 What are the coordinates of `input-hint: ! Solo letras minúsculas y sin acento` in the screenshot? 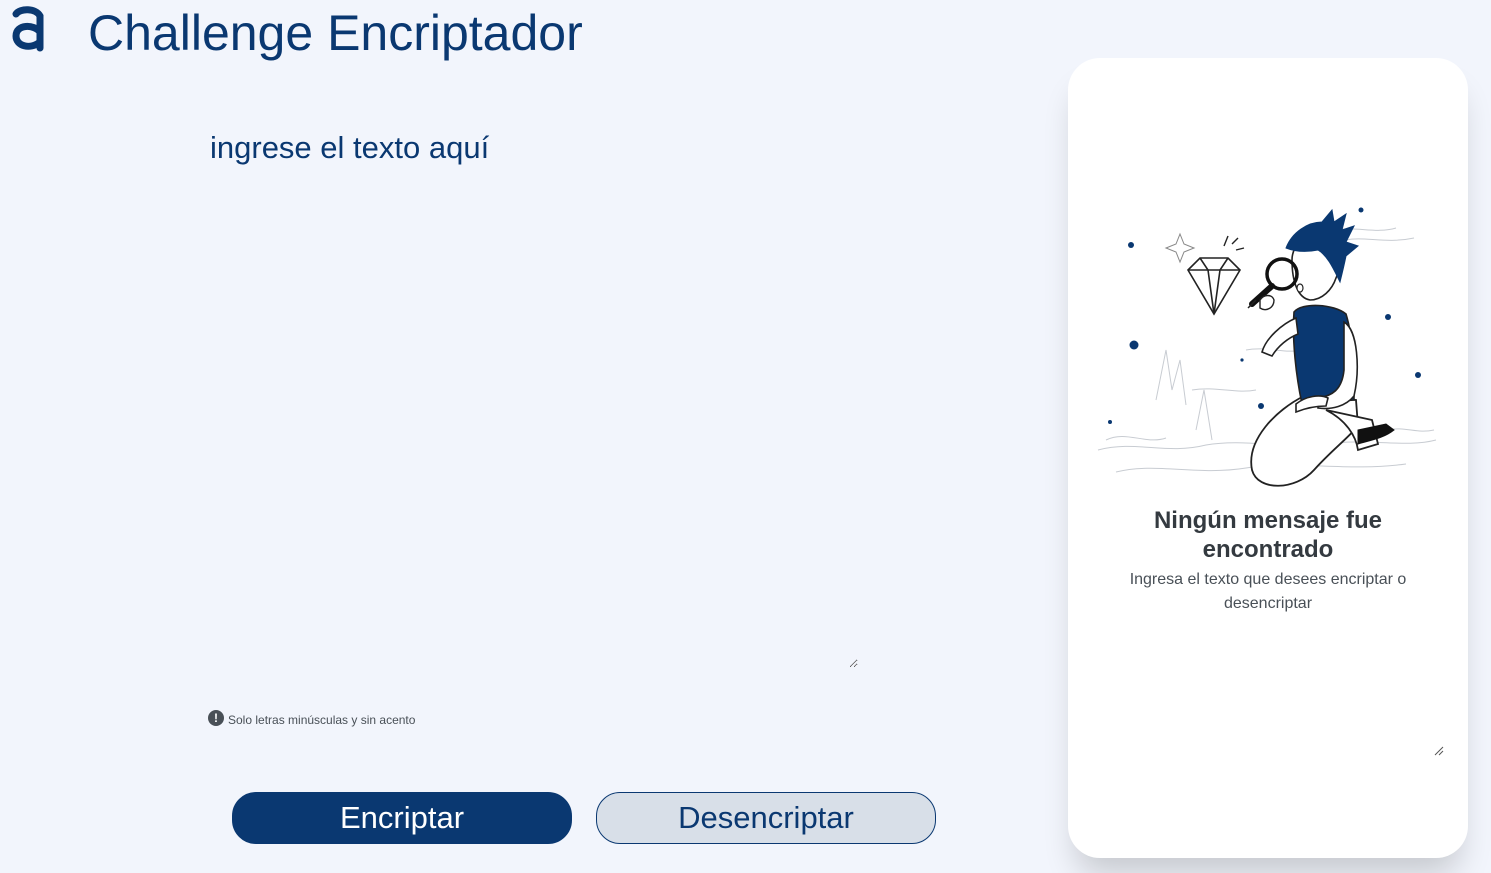 It's located at (312, 718).